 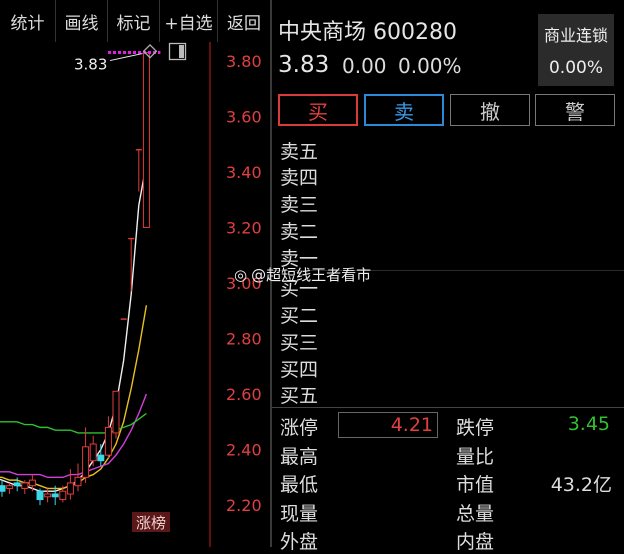 What do you see at coordinates (299, 370) in the screenshot?
I see `bid-4-label: 买四` at bounding box center [299, 370].